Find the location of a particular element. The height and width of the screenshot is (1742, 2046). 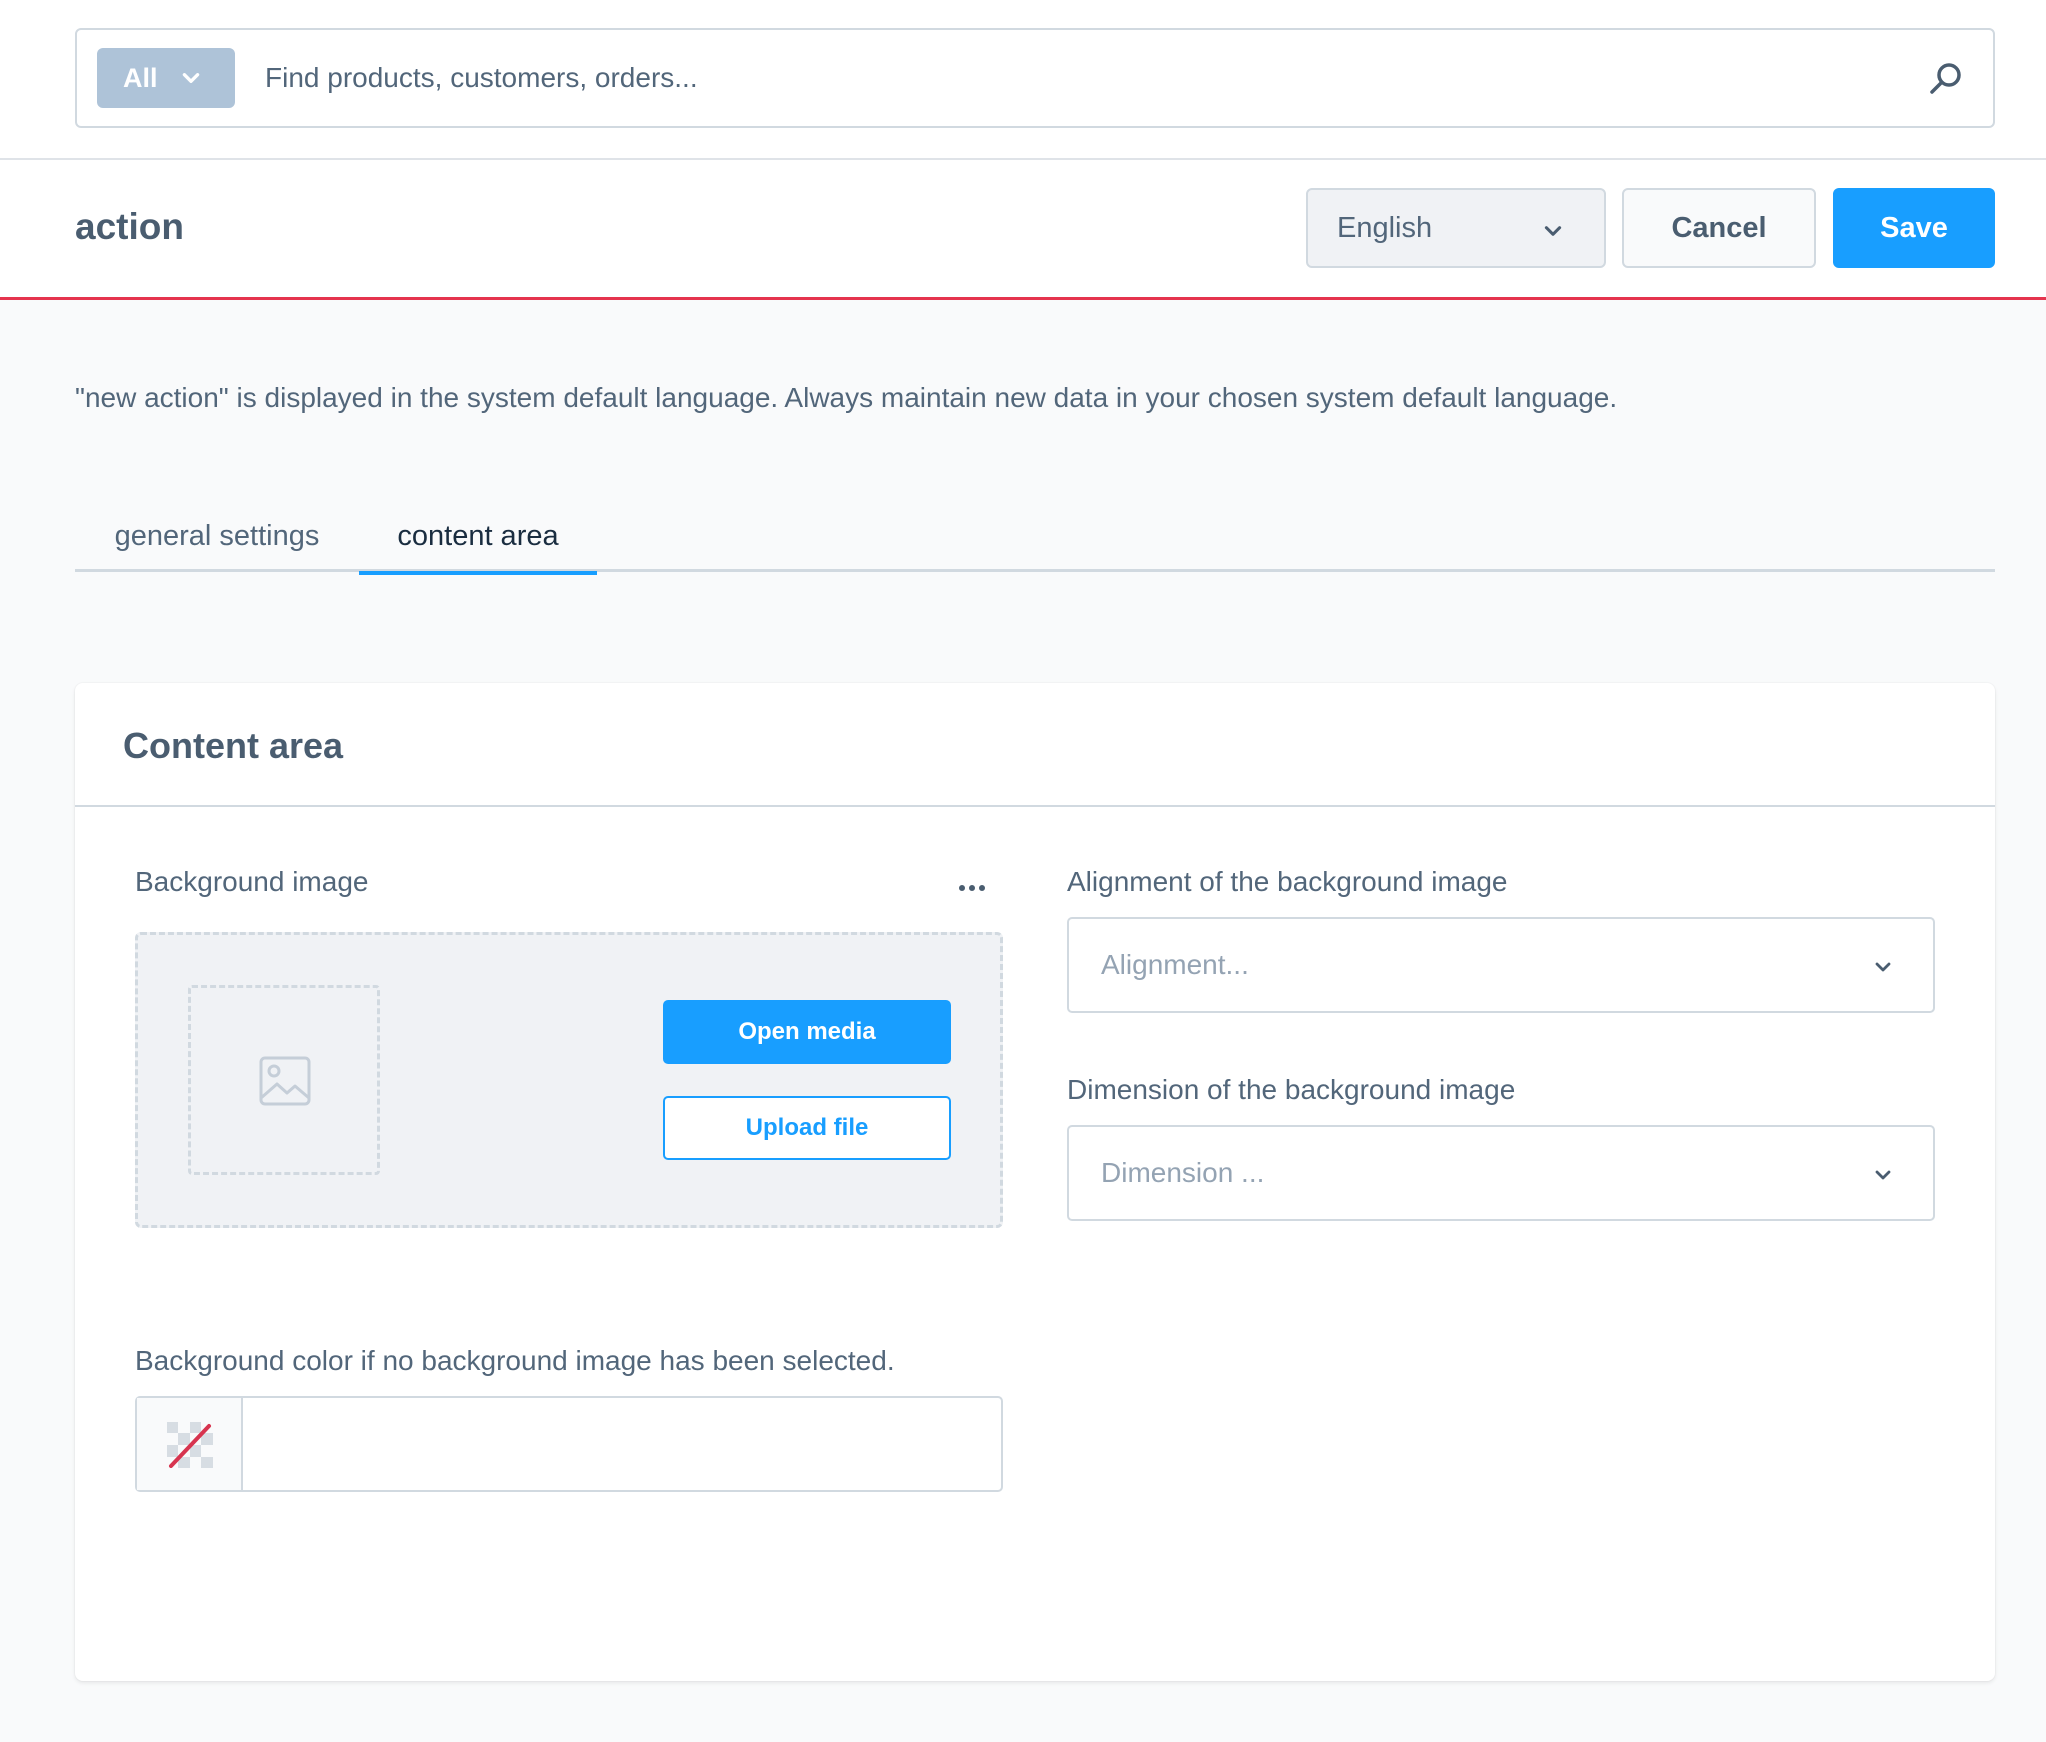

save-button: Save is located at coordinates (1914, 228).